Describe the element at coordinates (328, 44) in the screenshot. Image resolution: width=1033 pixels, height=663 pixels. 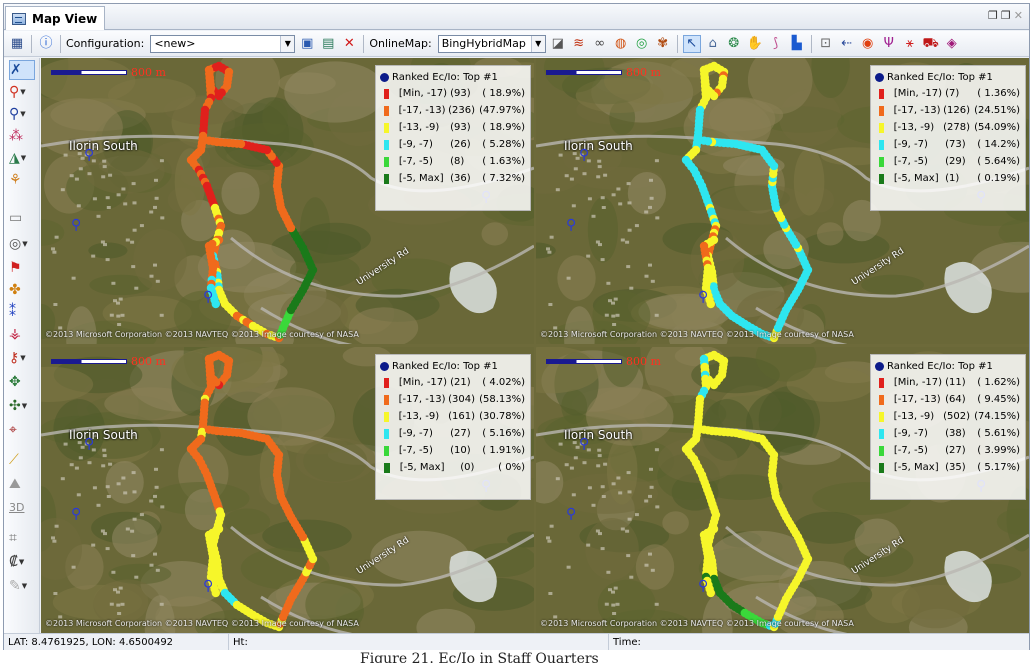
I see `save-as-icon: ▤` at that location.